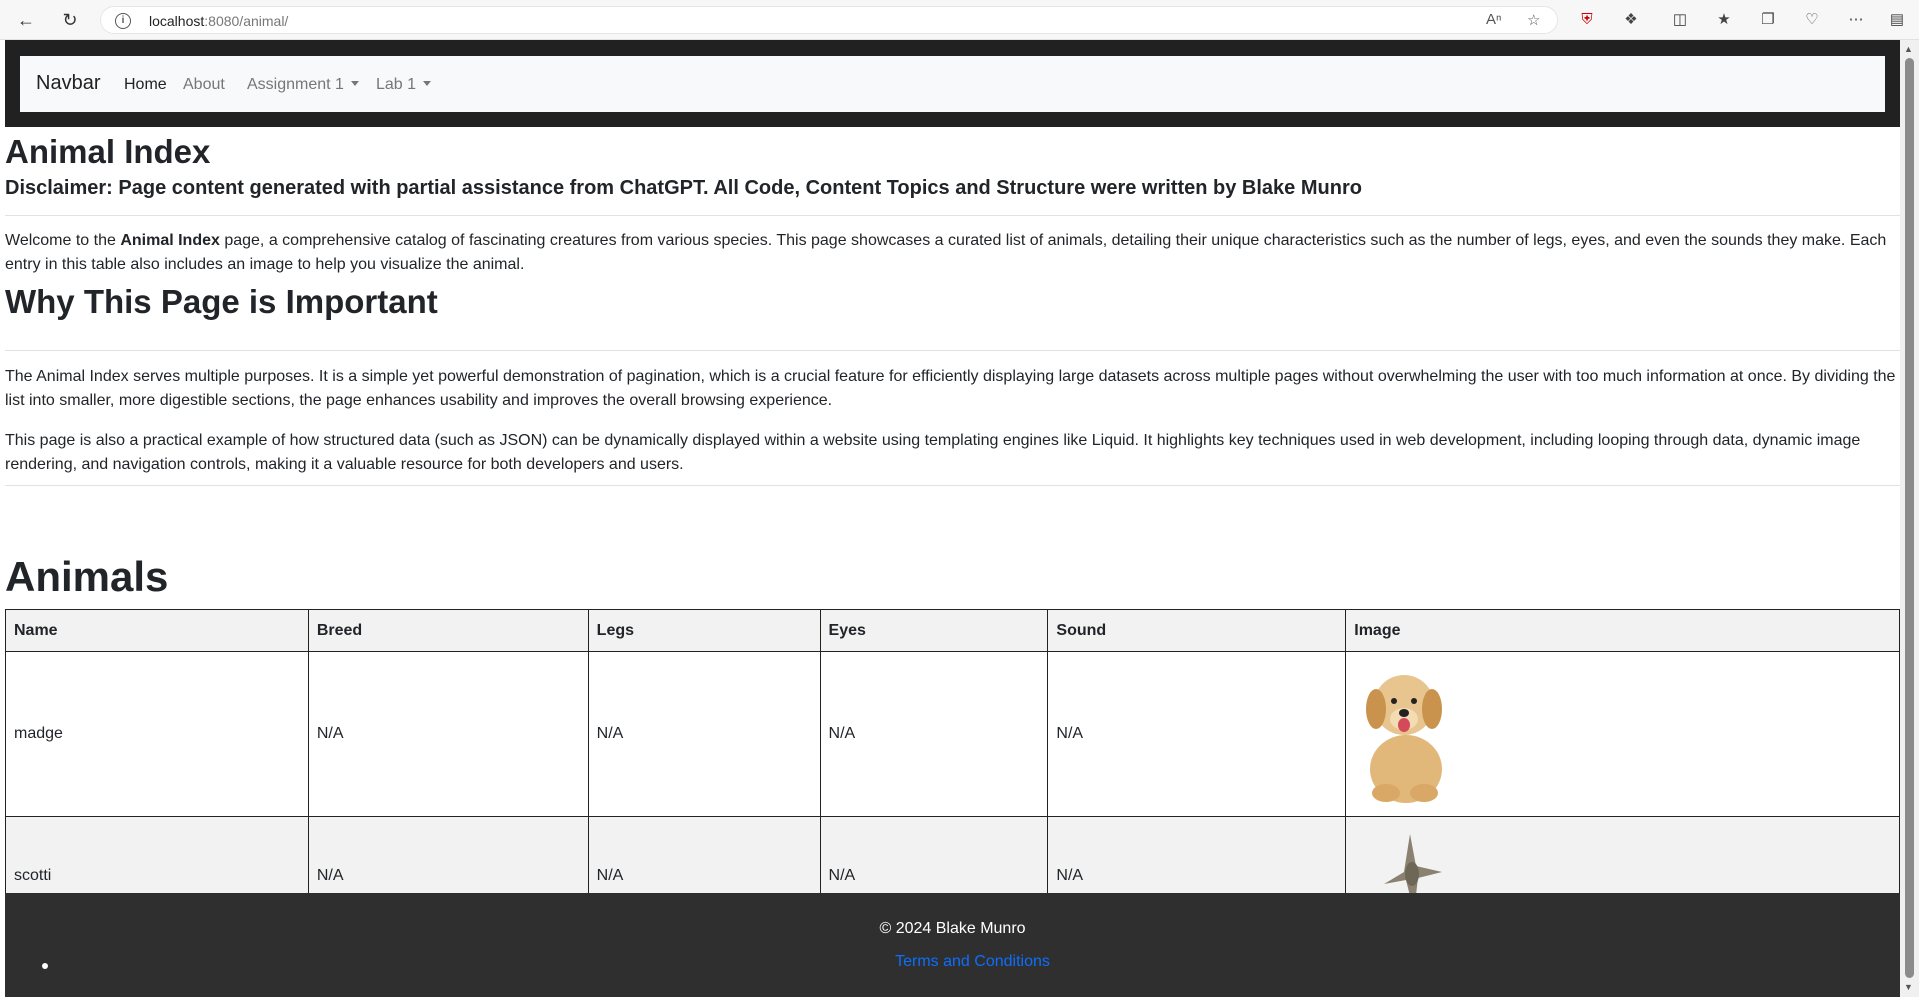 This screenshot has width=1919, height=997. I want to click on nav-lab-1-label: Lab 1, so click(396, 84).